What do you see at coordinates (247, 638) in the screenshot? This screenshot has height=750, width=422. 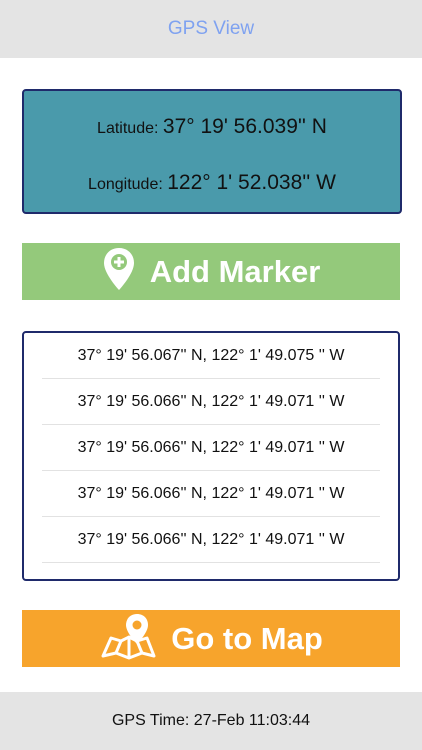 I see `go-to-map-label: Go to Map` at bounding box center [247, 638].